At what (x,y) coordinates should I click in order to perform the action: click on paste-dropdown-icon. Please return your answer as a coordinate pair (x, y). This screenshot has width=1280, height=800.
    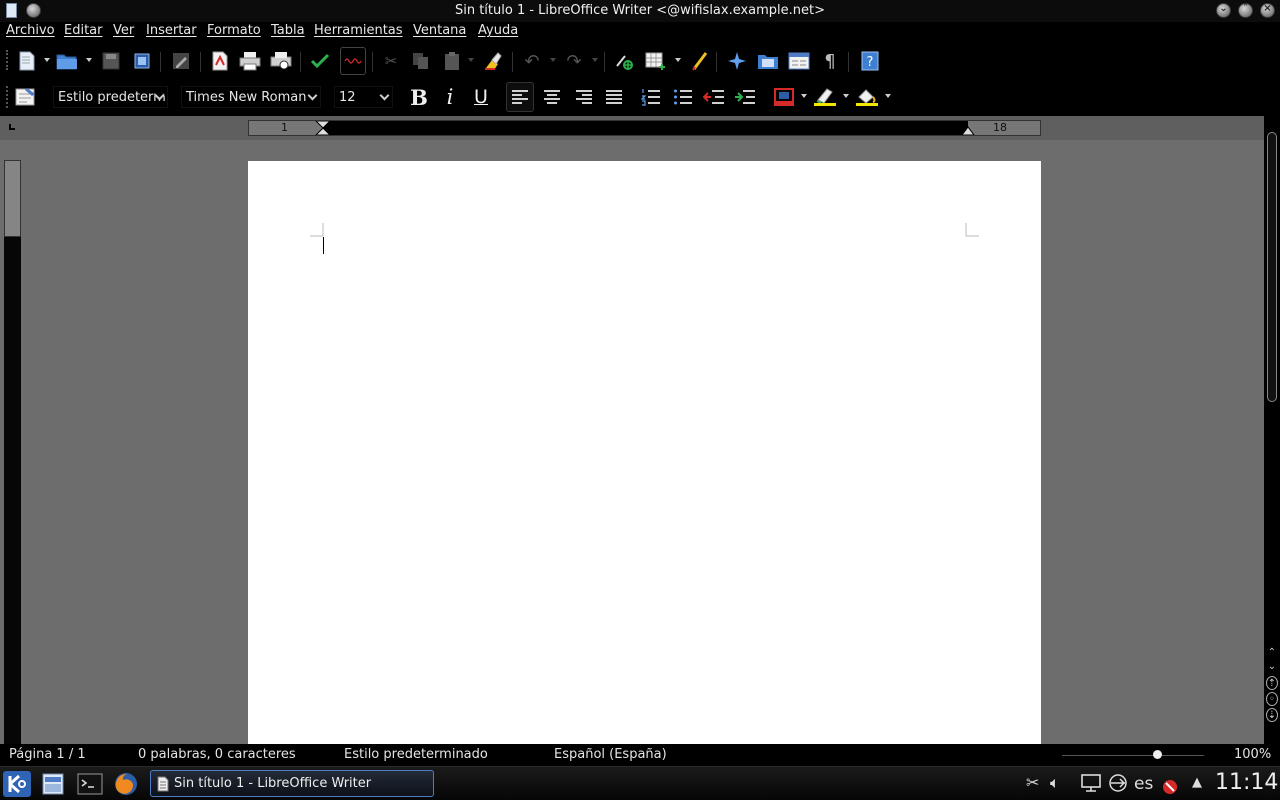
    Looking at the image, I should click on (471, 60).